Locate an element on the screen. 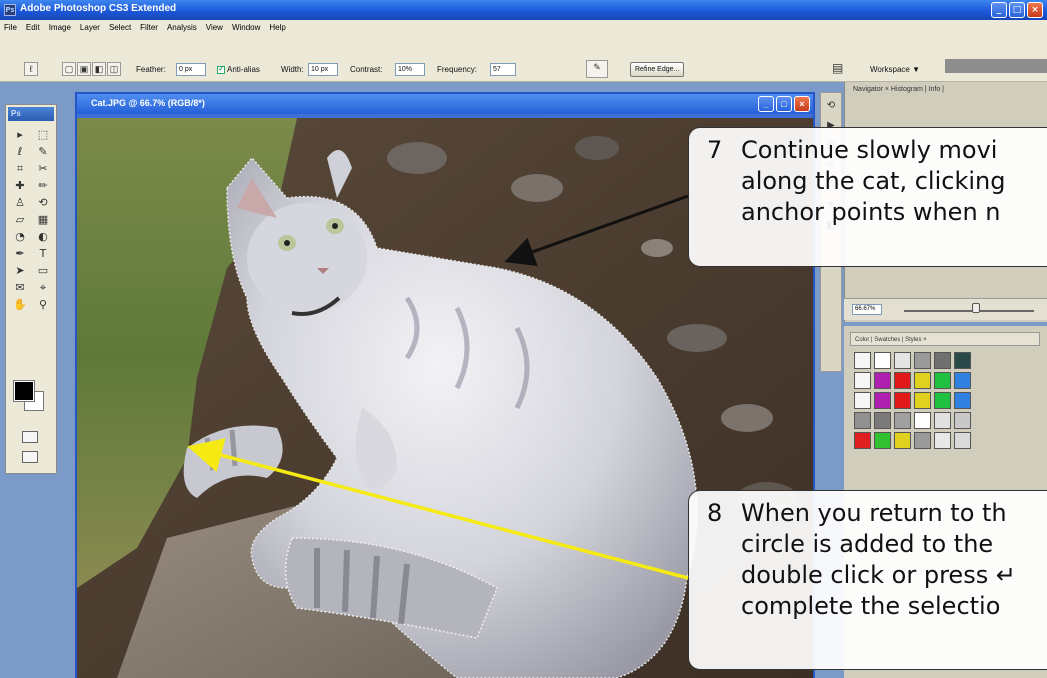 This screenshot has height=678, width=1047. menu-help: Help is located at coordinates (277, 27).